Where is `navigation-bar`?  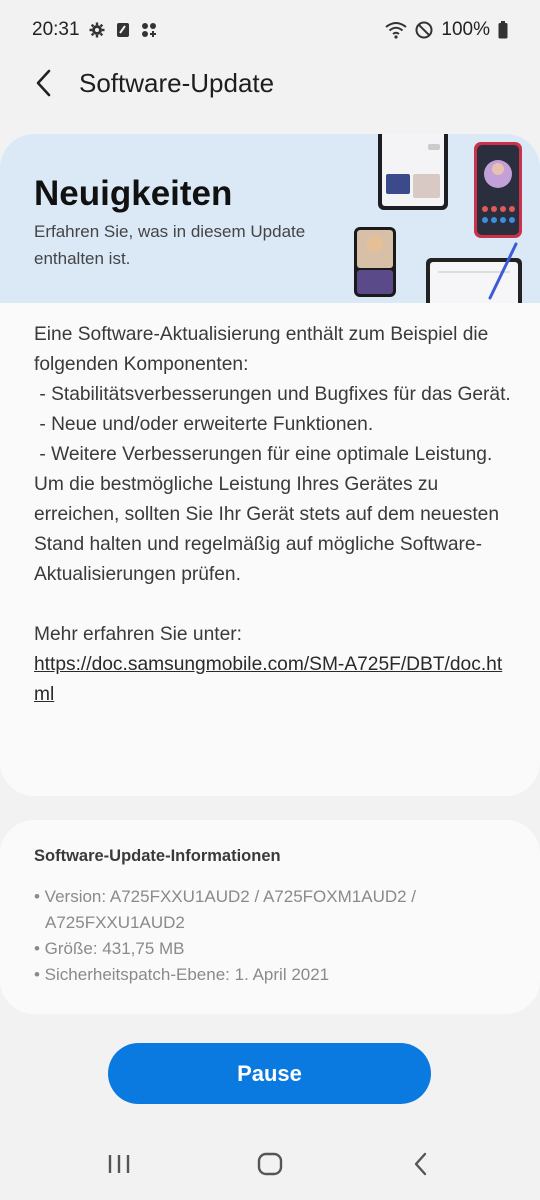 navigation-bar is located at coordinates (270, 1165).